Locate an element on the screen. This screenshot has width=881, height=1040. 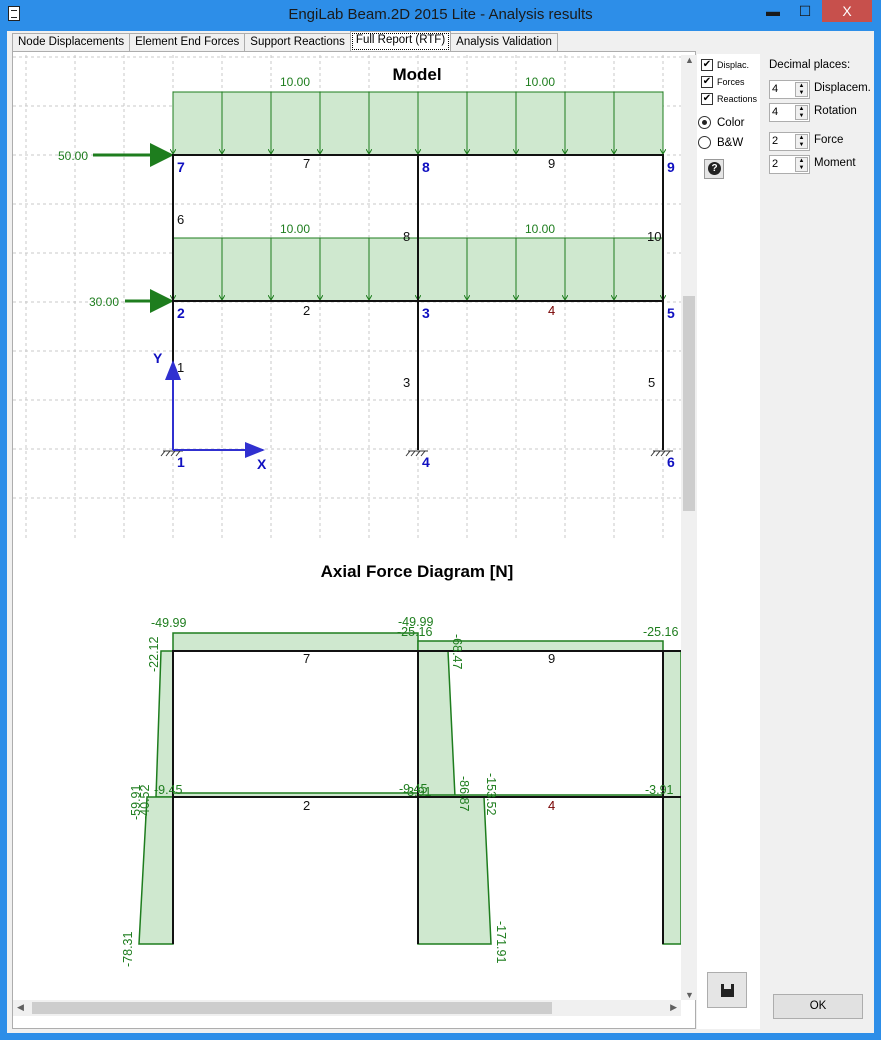
axial-value: -68.47 is located at coordinates (457, 651).